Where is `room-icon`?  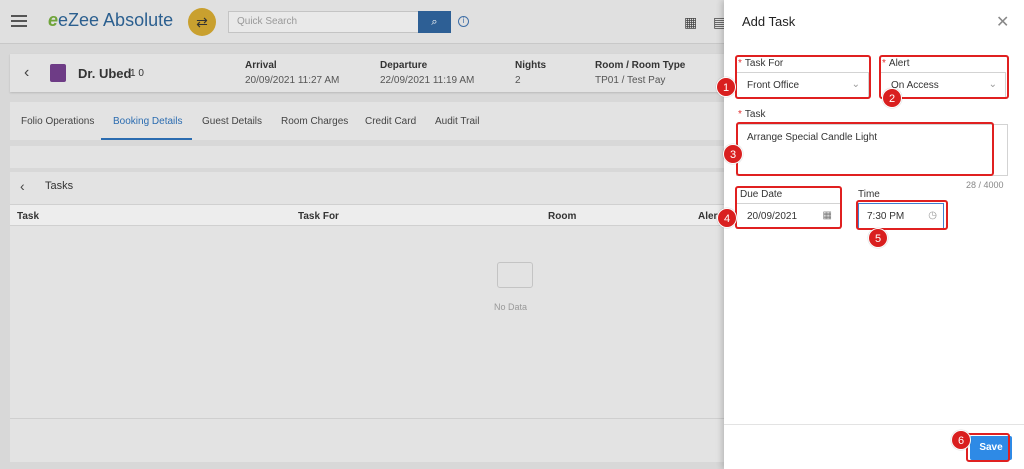
room-icon is located at coordinates (58, 73).